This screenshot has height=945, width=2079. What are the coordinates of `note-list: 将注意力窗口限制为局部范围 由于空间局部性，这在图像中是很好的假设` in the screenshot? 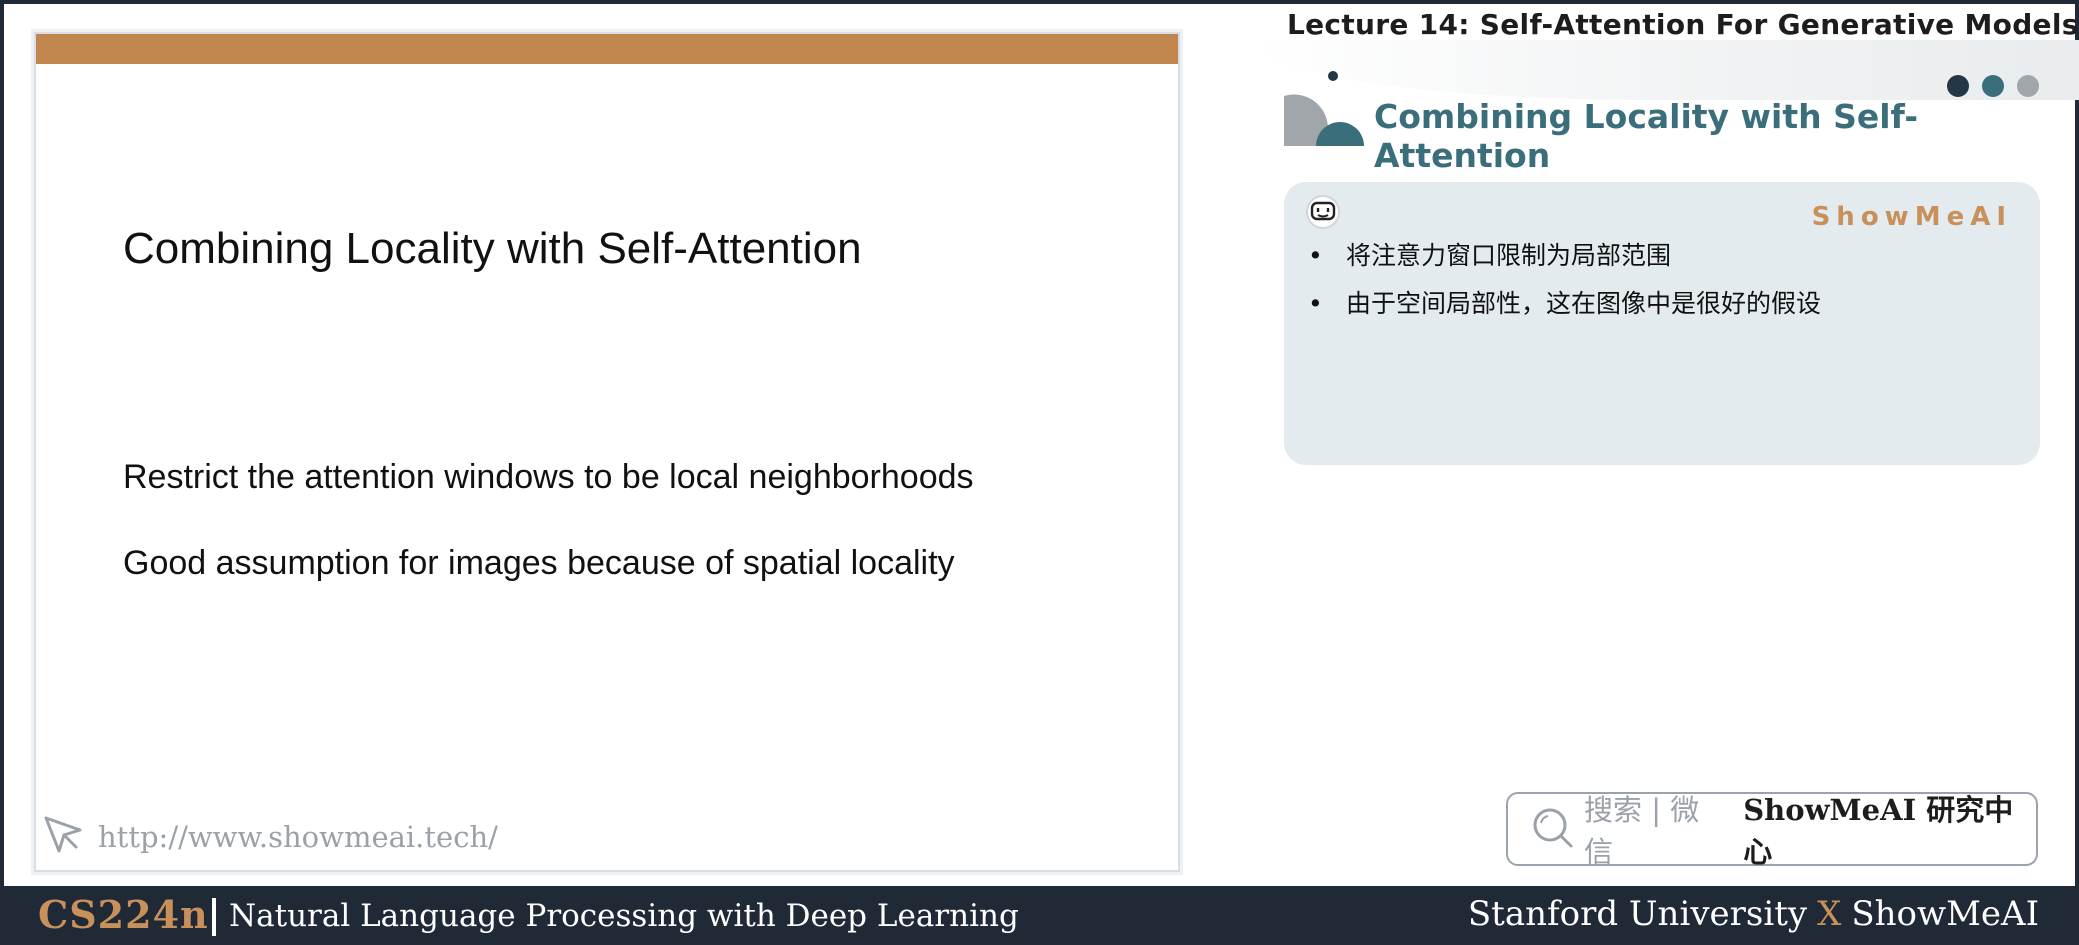 It's located at (1564, 290).